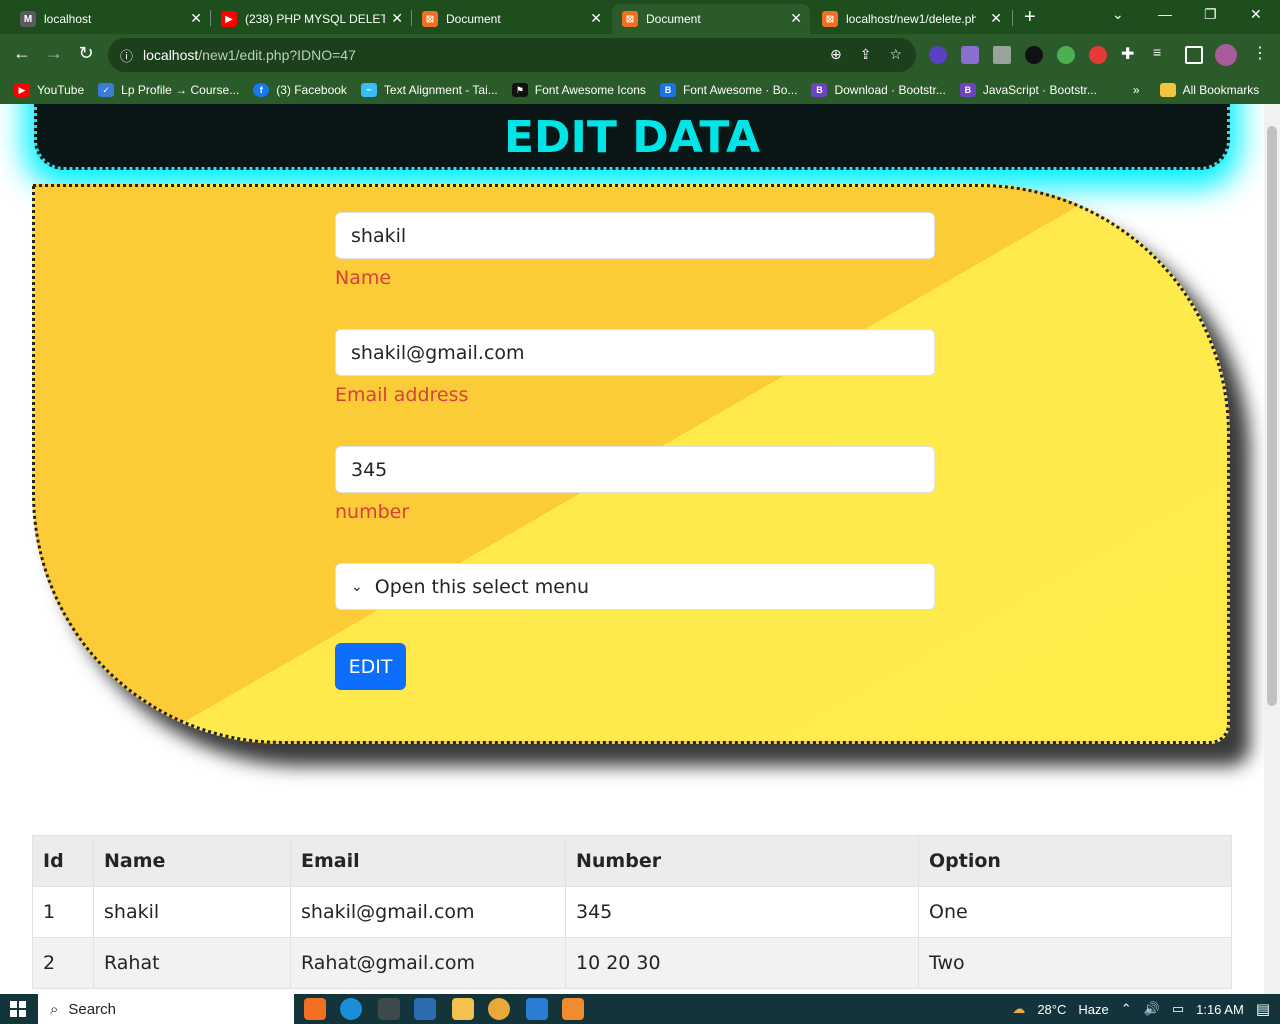  I want to click on option-field-group: ⌄ Open this select menu, so click(635, 586).